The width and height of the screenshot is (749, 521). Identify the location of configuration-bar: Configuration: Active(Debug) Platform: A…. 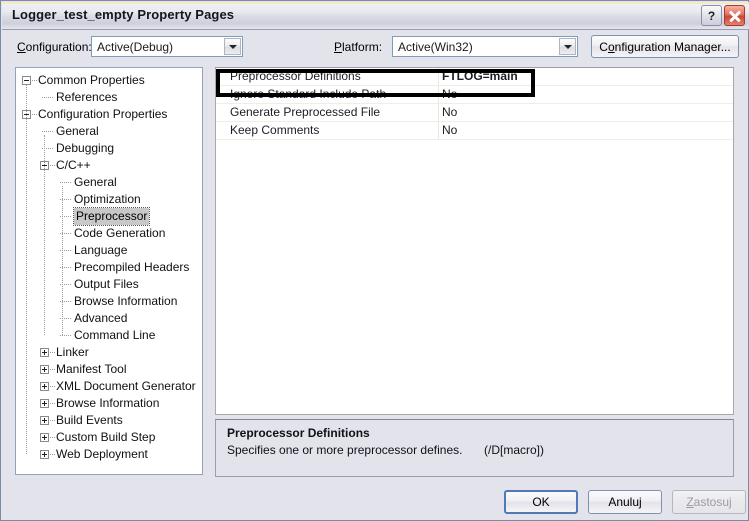
(375, 47).